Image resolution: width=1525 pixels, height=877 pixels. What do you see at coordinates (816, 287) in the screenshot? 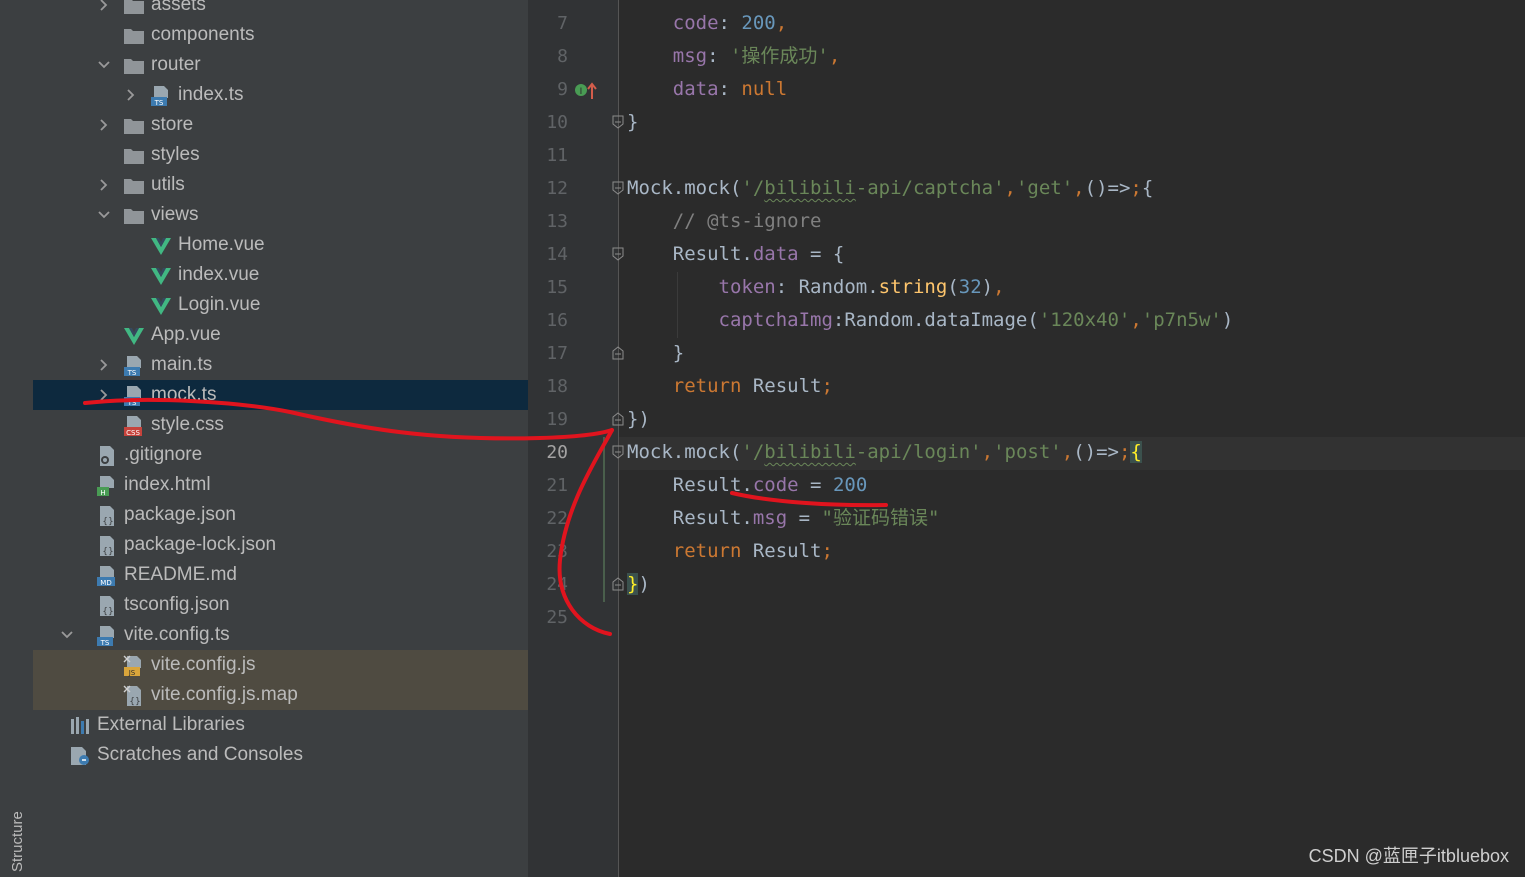
I see `code-line: token: Random.string(32),` at bounding box center [816, 287].